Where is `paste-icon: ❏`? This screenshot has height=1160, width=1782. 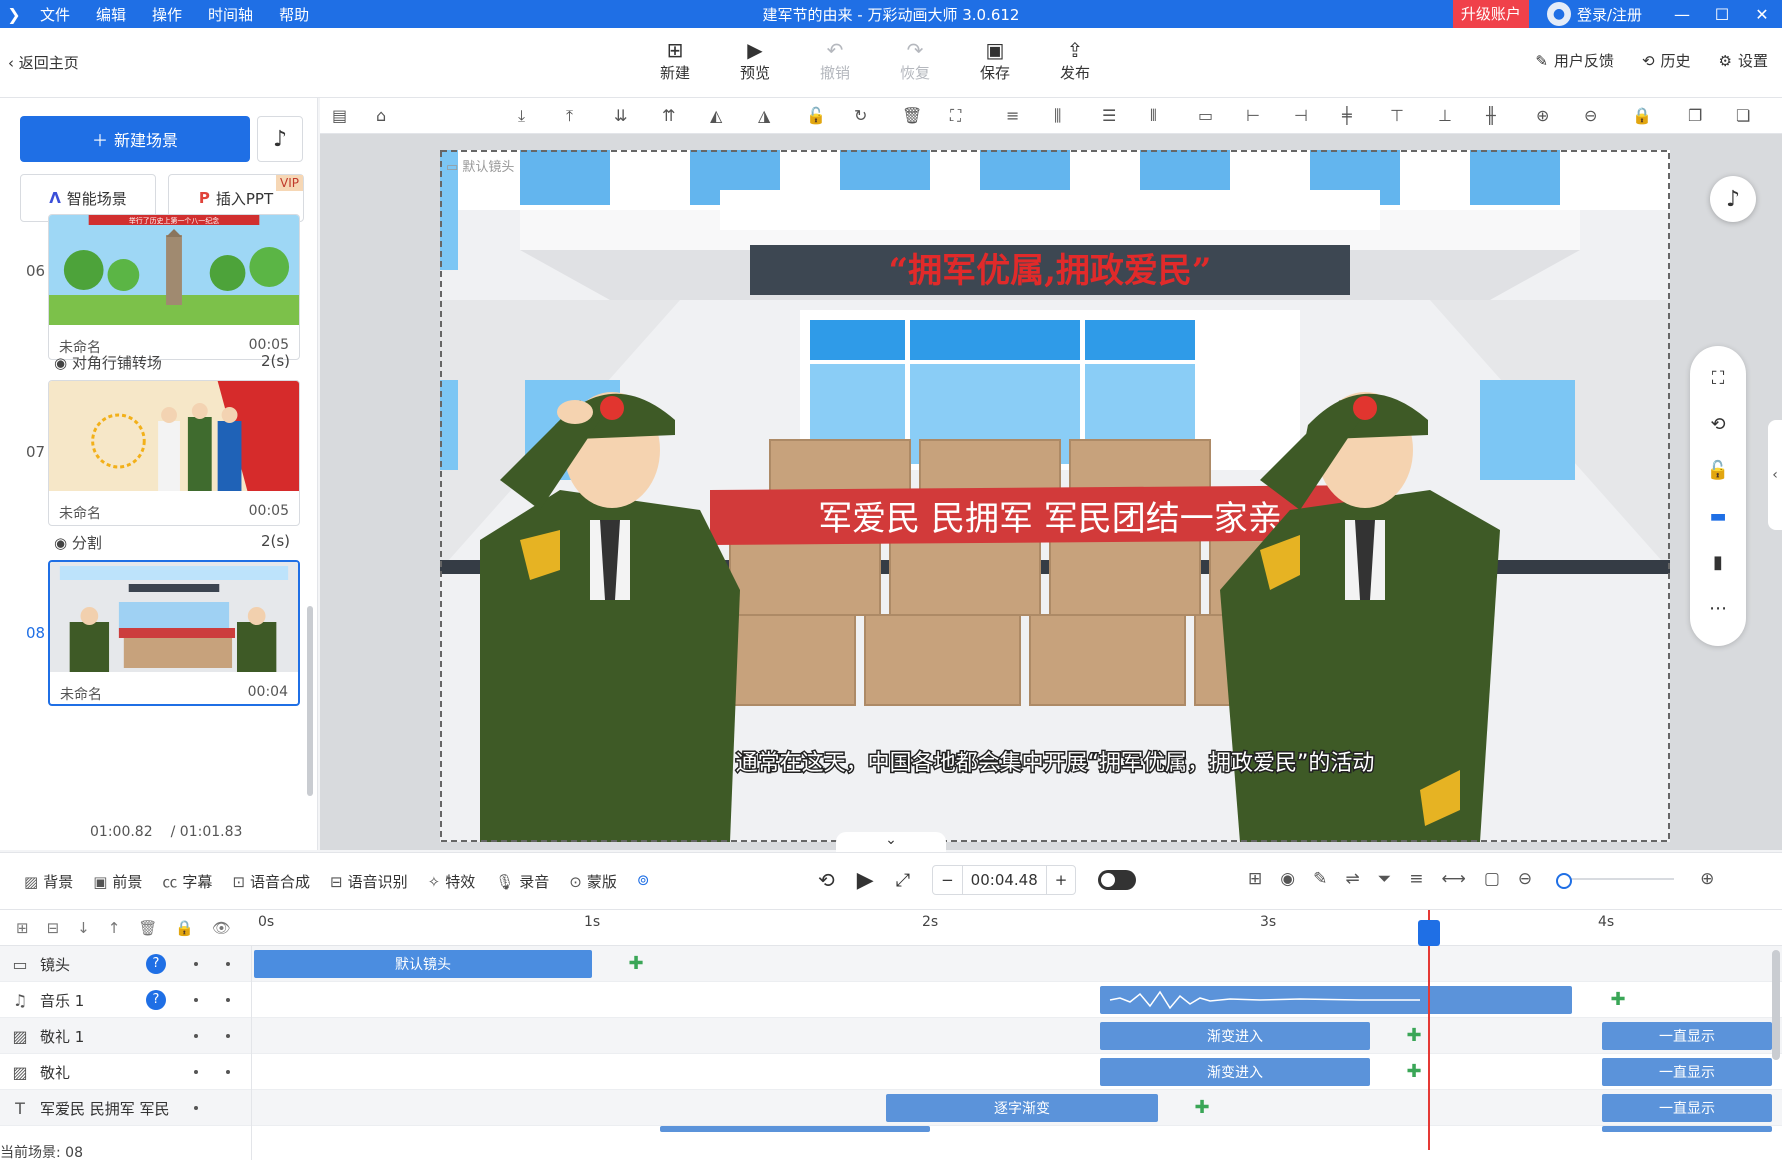 paste-icon: ❏ is located at coordinates (1743, 115).